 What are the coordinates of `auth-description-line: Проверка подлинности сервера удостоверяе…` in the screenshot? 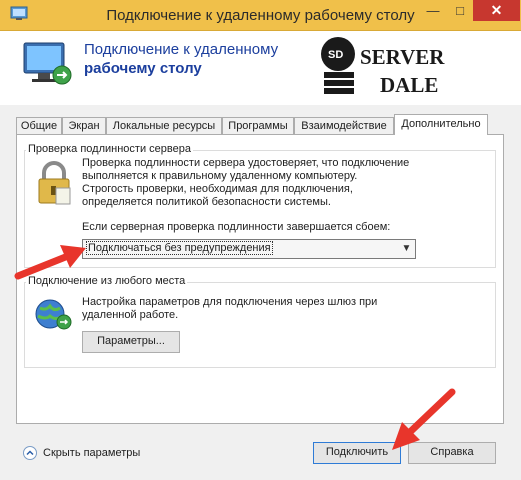 It's located at (246, 163).